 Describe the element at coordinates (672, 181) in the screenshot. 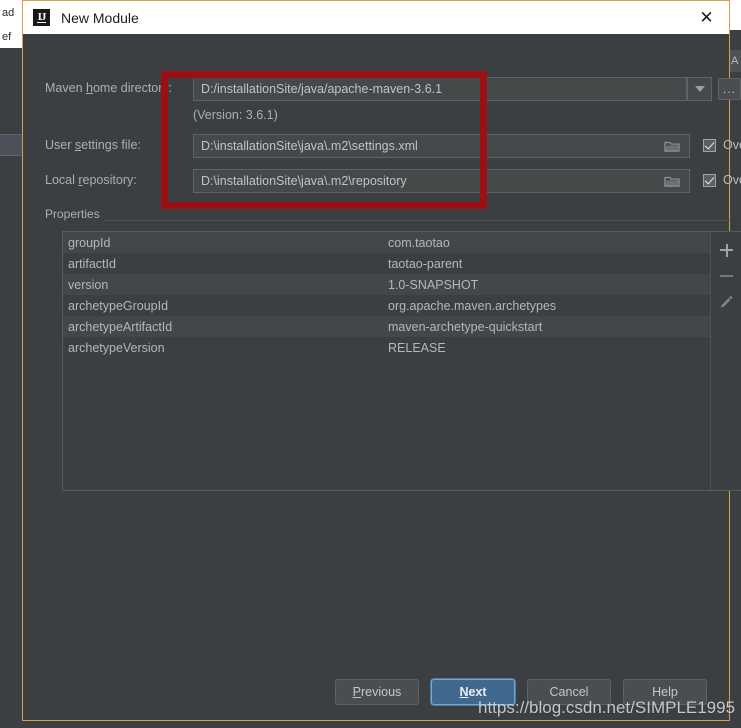

I see `folder-browse-icon-repository` at that location.